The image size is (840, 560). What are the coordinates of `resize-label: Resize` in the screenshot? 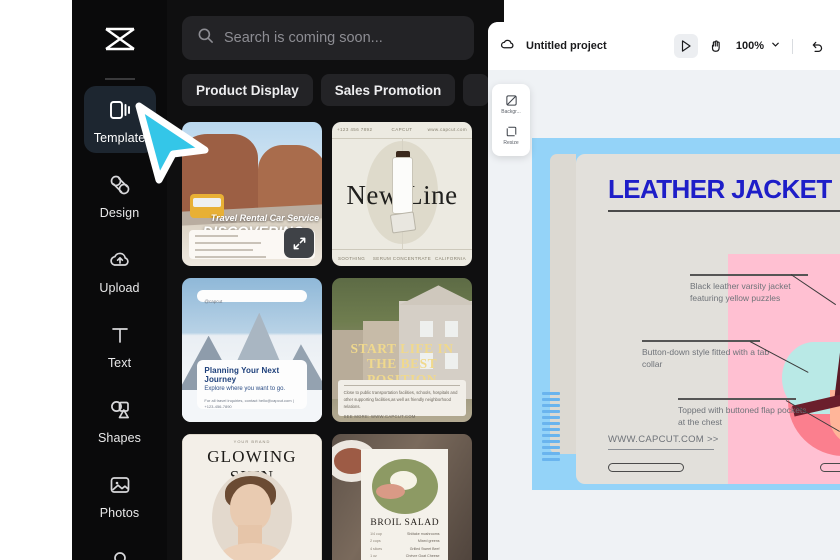 It's located at (511, 143).